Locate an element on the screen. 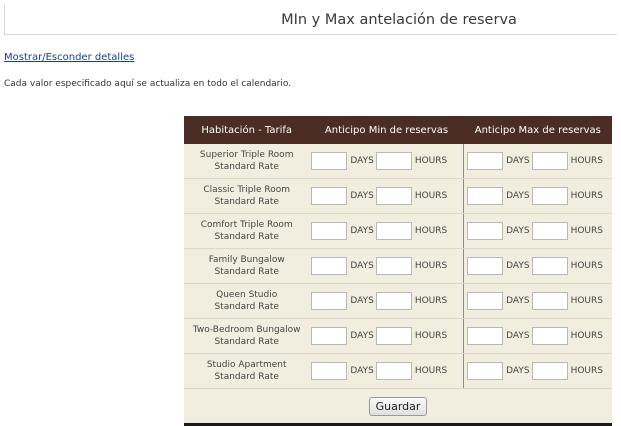 This screenshot has height=426, width=621. table-footer-row: Guardar is located at coordinates (398, 406).